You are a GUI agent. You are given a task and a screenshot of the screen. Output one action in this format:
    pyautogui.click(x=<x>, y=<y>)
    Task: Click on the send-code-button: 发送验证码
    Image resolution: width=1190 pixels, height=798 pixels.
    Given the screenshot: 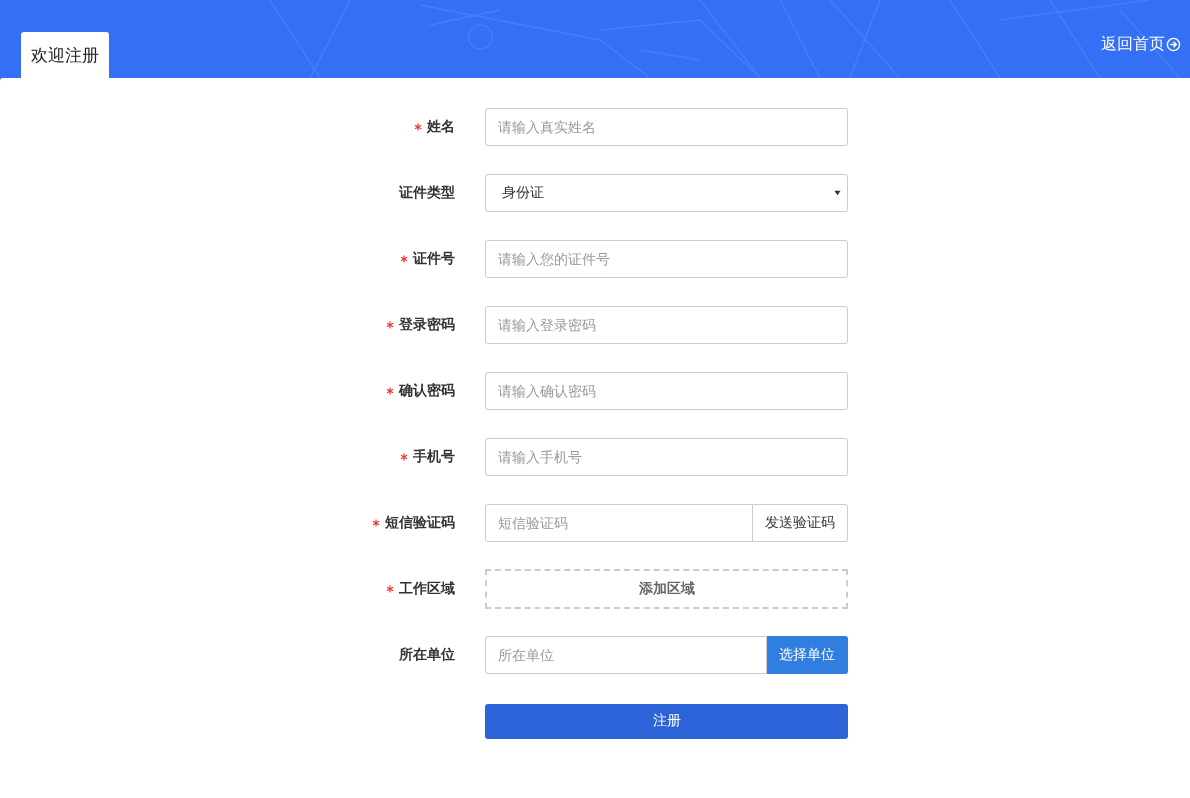 What is the action you would take?
    pyautogui.click(x=800, y=523)
    